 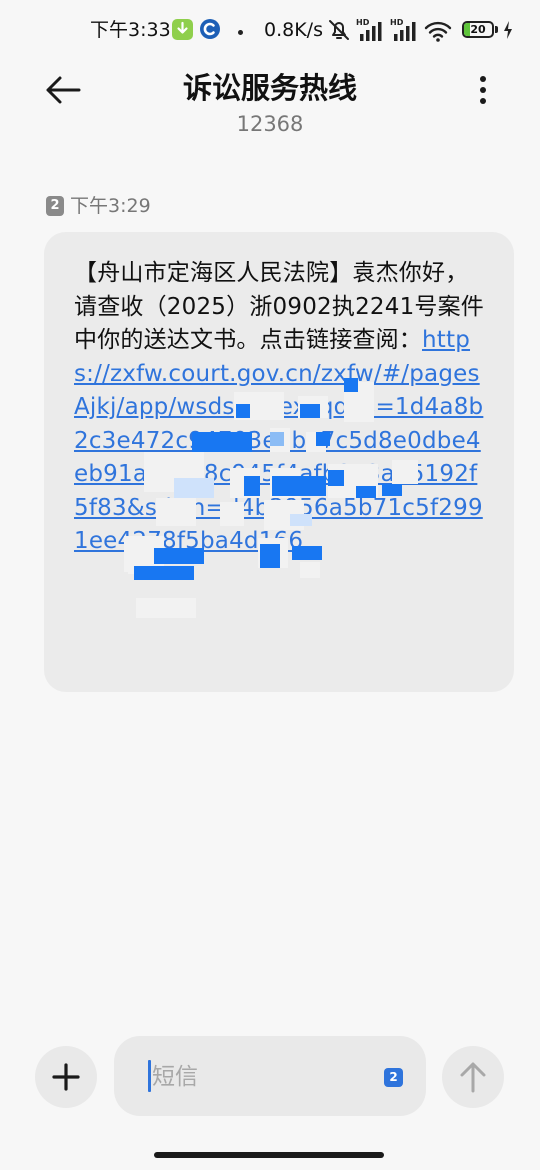 I want to click on battery-icon: 20, so click(x=478, y=29).